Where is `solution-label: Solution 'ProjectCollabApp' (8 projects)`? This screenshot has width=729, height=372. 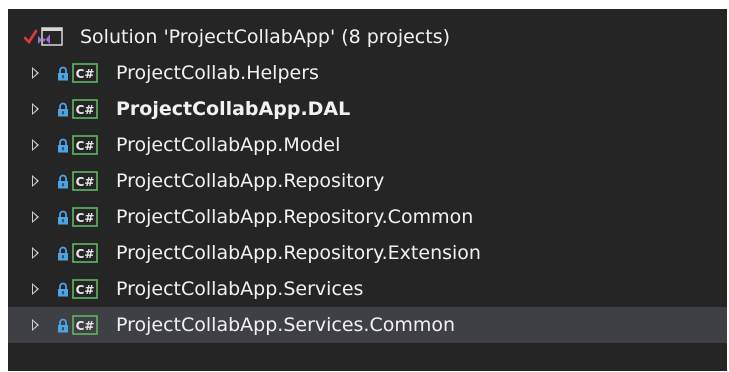
solution-label: Solution 'ProjectCollabApp' (8 projects) is located at coordinates (265, 37).